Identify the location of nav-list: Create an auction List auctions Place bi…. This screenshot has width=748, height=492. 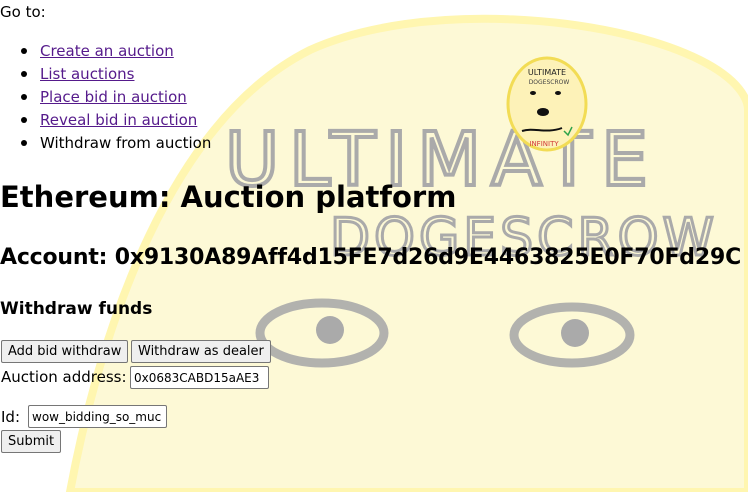
(115, 99).